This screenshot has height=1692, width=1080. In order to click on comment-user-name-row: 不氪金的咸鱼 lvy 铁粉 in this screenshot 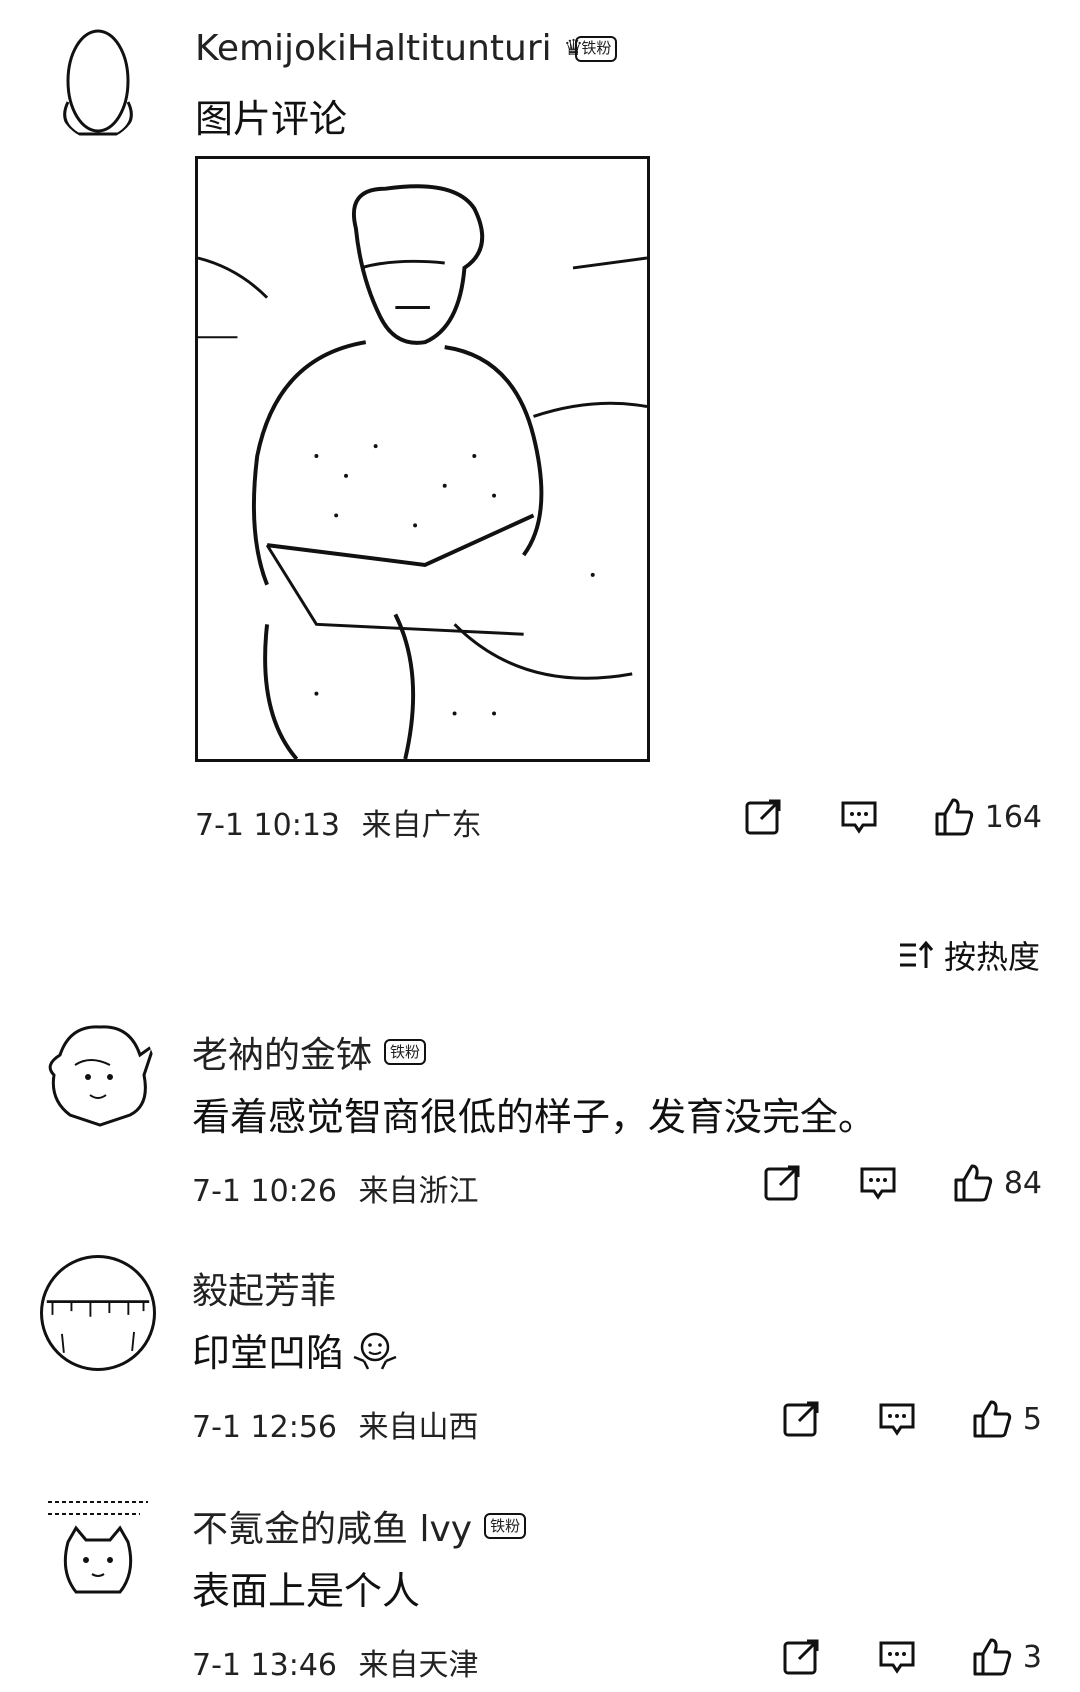, I will do `click(359, 1526)`.